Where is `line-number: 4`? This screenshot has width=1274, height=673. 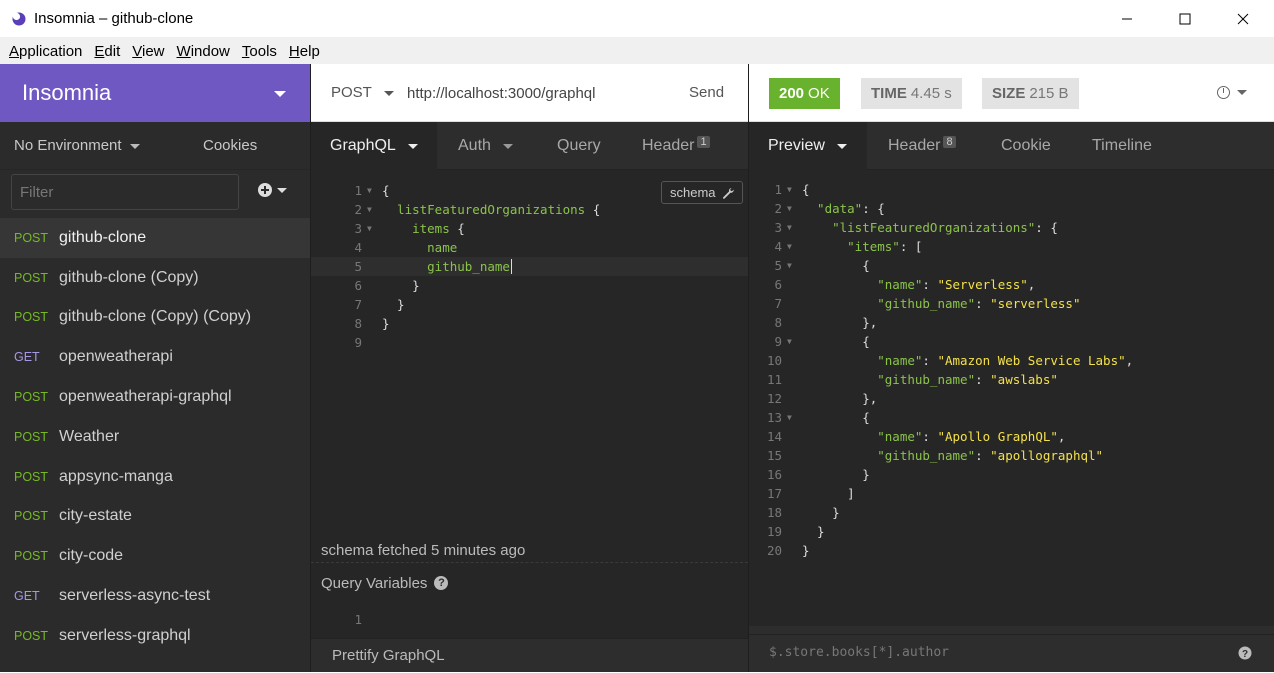
line-number: 4 is located at coordinates (358, 247).